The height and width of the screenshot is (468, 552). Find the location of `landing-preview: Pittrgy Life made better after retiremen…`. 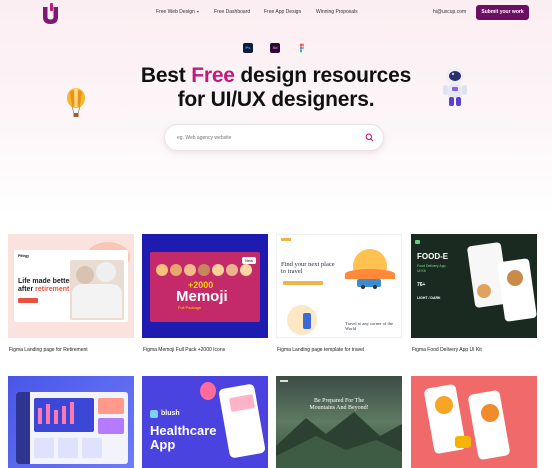

landing-preview: Pittrgy Life made better after retiremen… is located at coordinates (71, 286).